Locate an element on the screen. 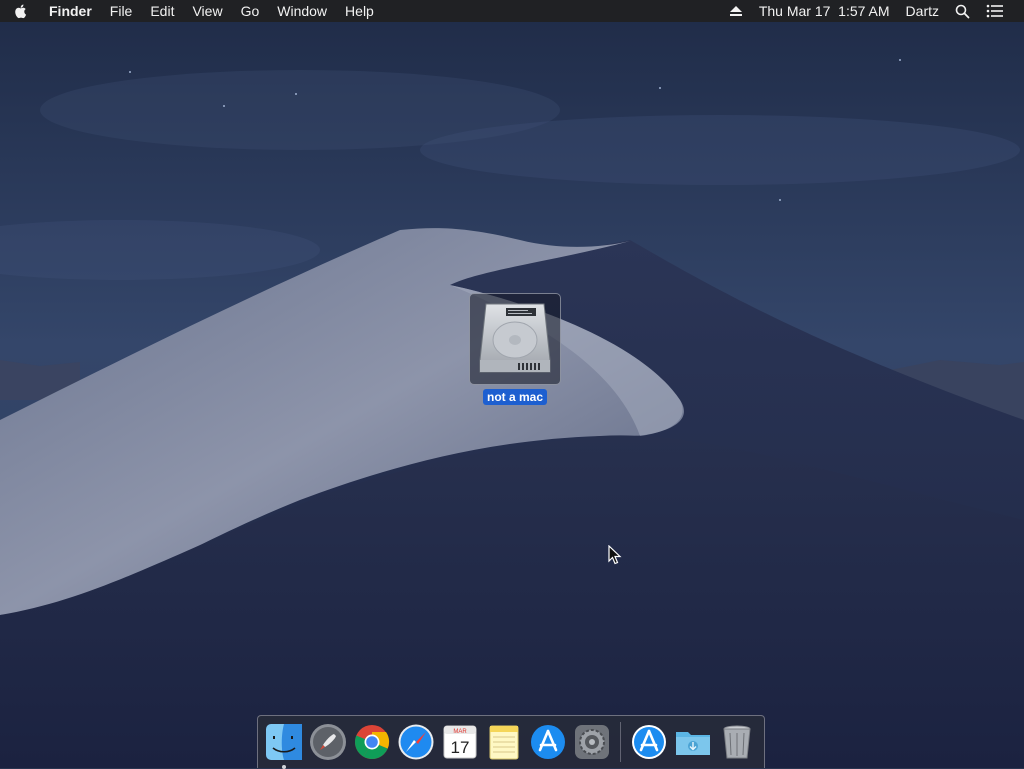  icon-selection-frame is located at coordinates (515, 339).